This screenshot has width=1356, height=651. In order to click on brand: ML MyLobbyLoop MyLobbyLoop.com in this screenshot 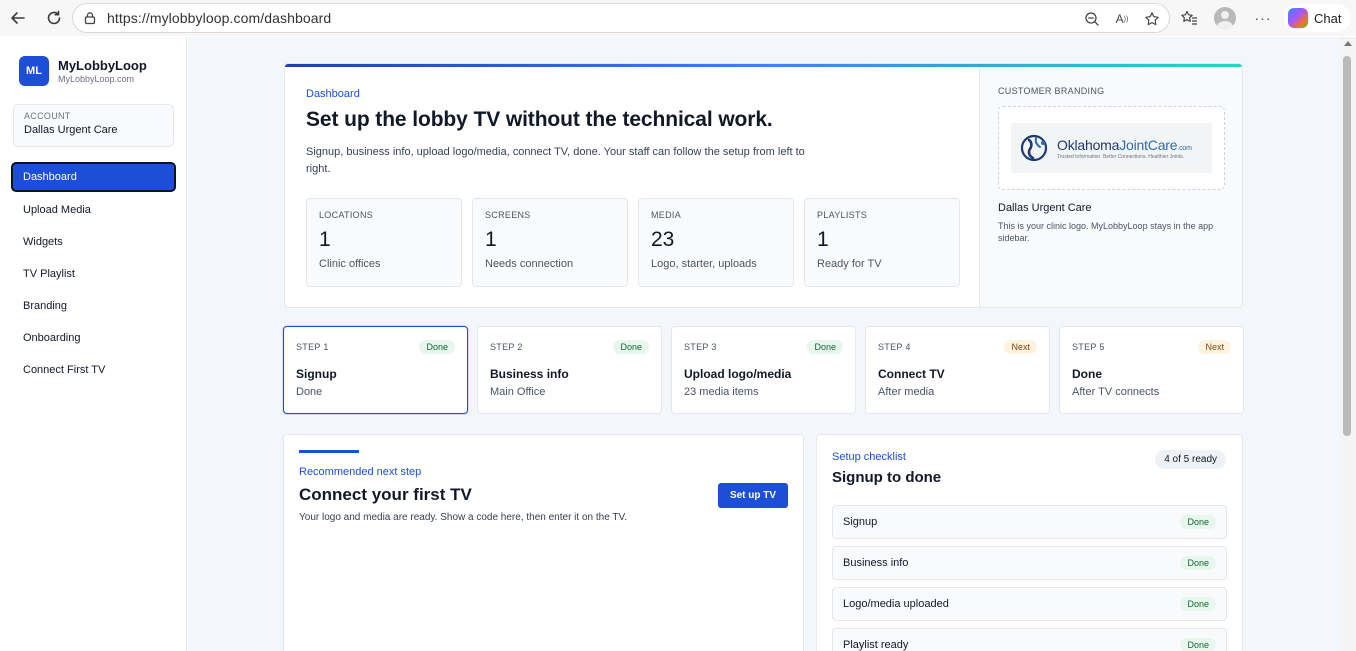, I will do `click(83, 71)`.